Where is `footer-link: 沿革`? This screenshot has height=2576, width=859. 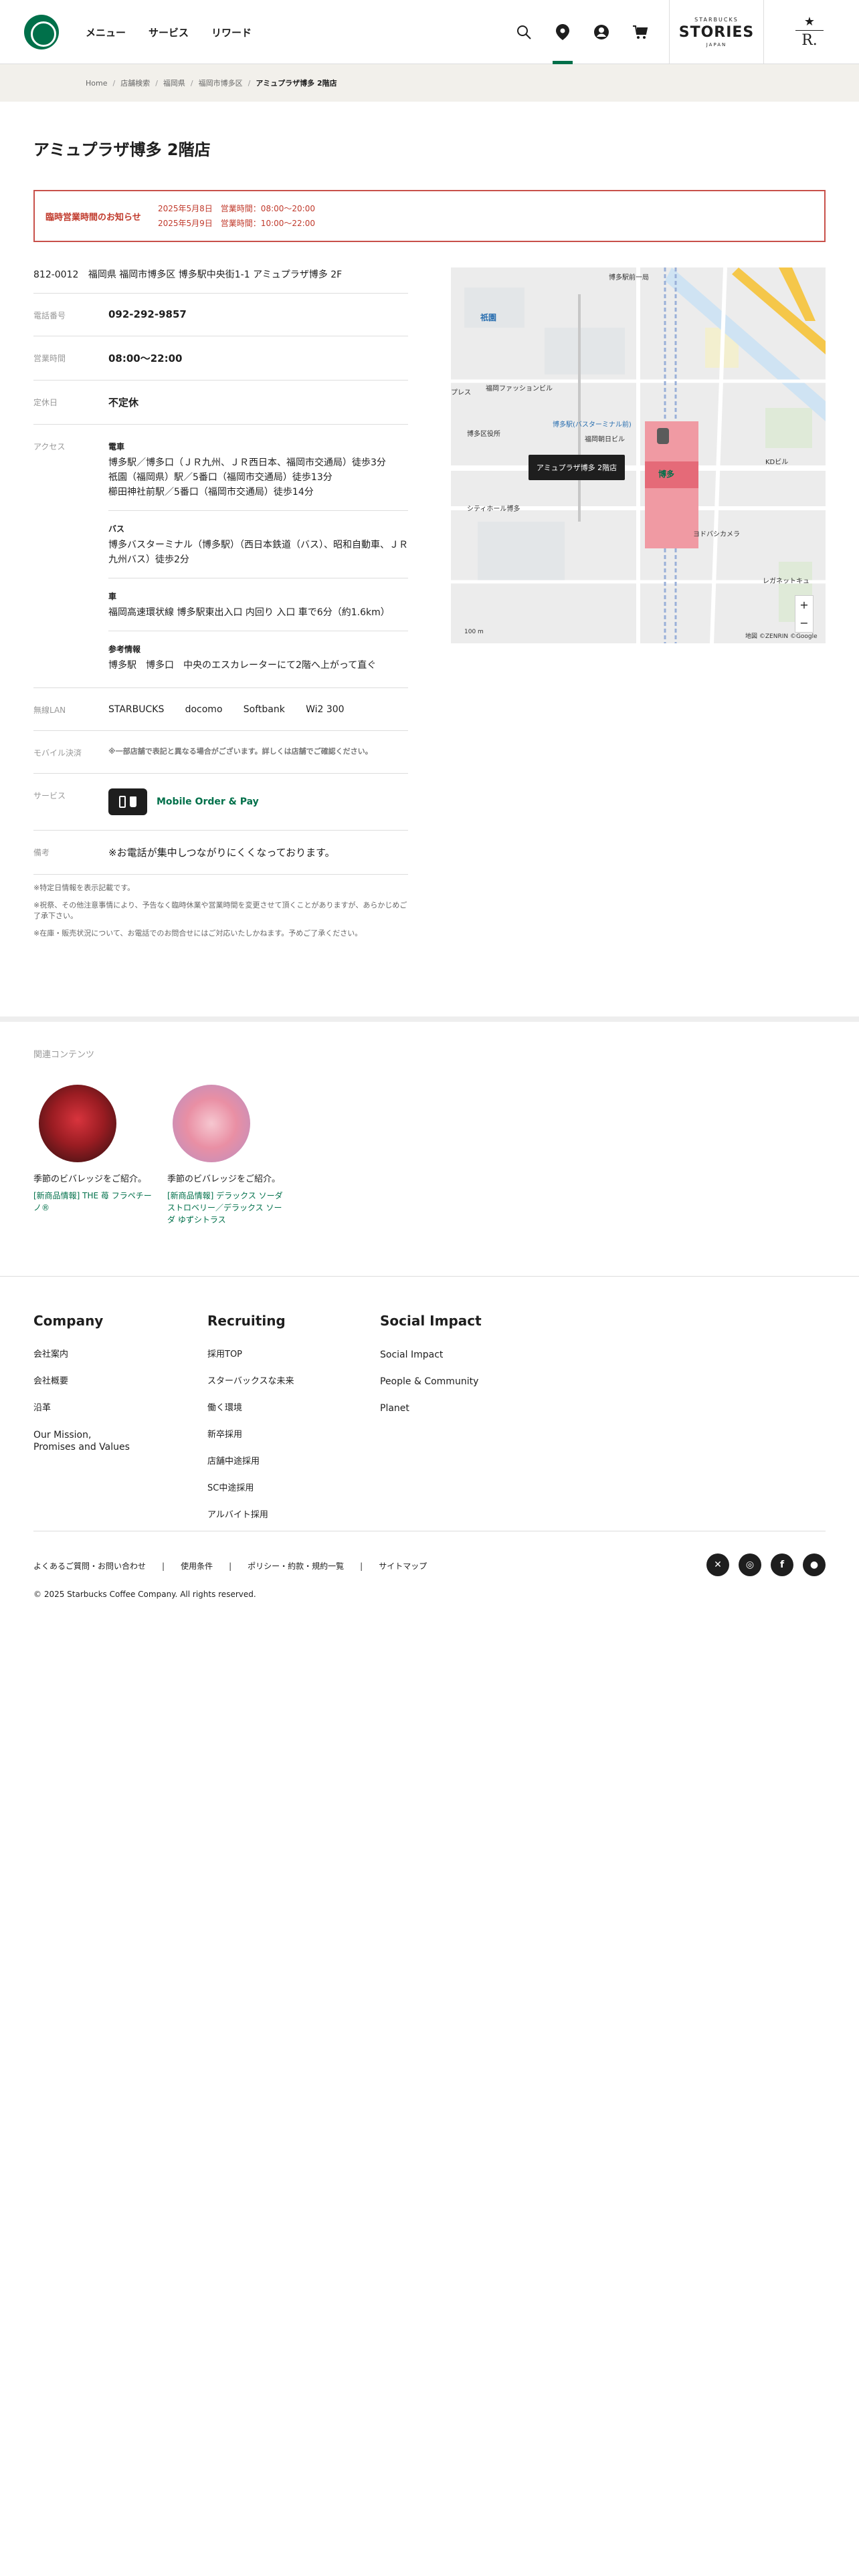 footer-link: 沿革 is located at coordinates (81, 1408).